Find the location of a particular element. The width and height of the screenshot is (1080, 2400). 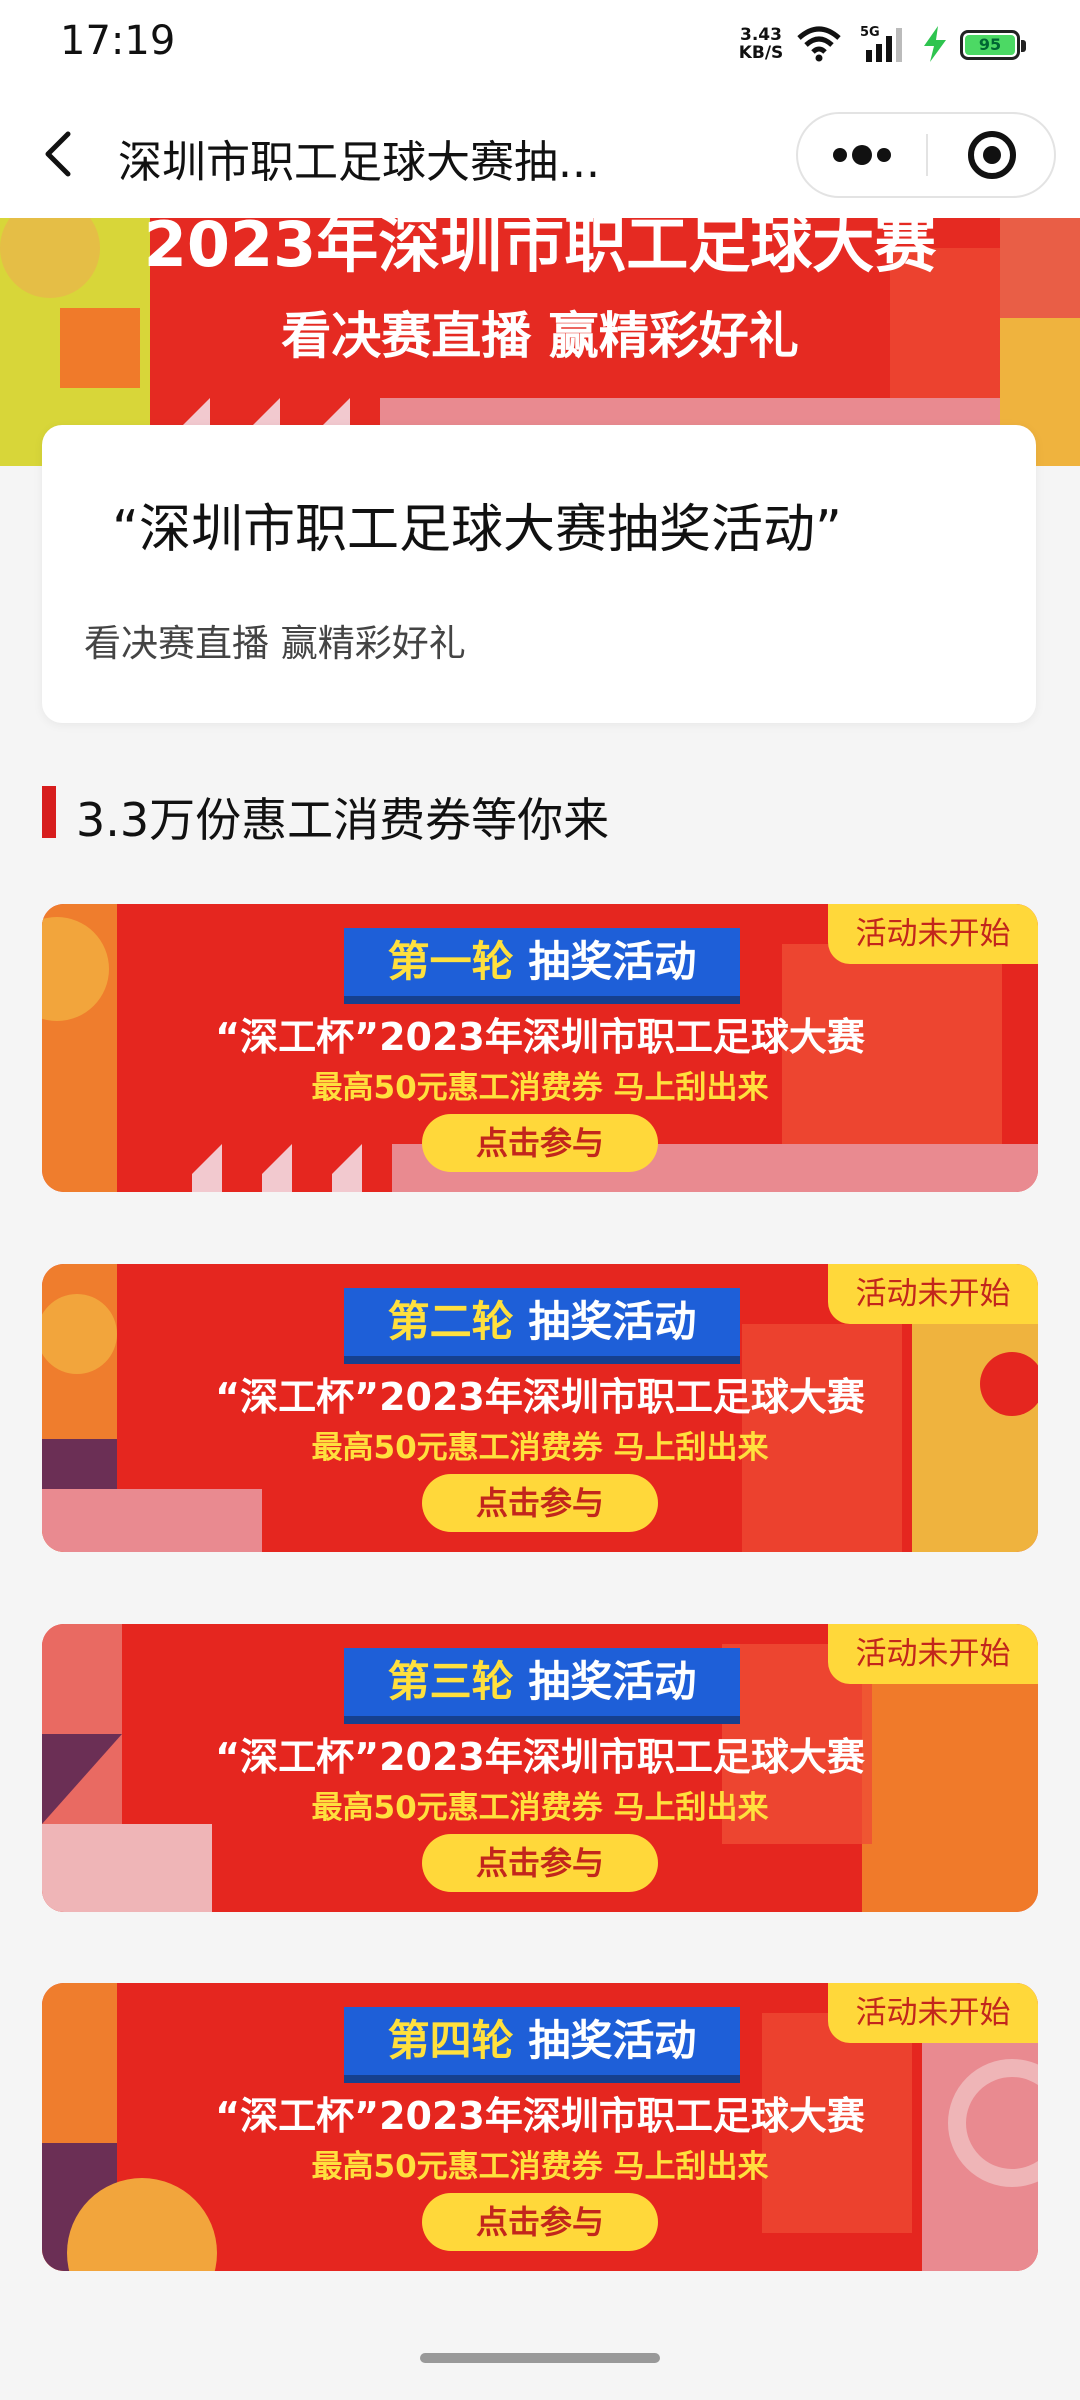

round-pill: 第二轮 抽奖活动 is located at coordinates (542, 1322).